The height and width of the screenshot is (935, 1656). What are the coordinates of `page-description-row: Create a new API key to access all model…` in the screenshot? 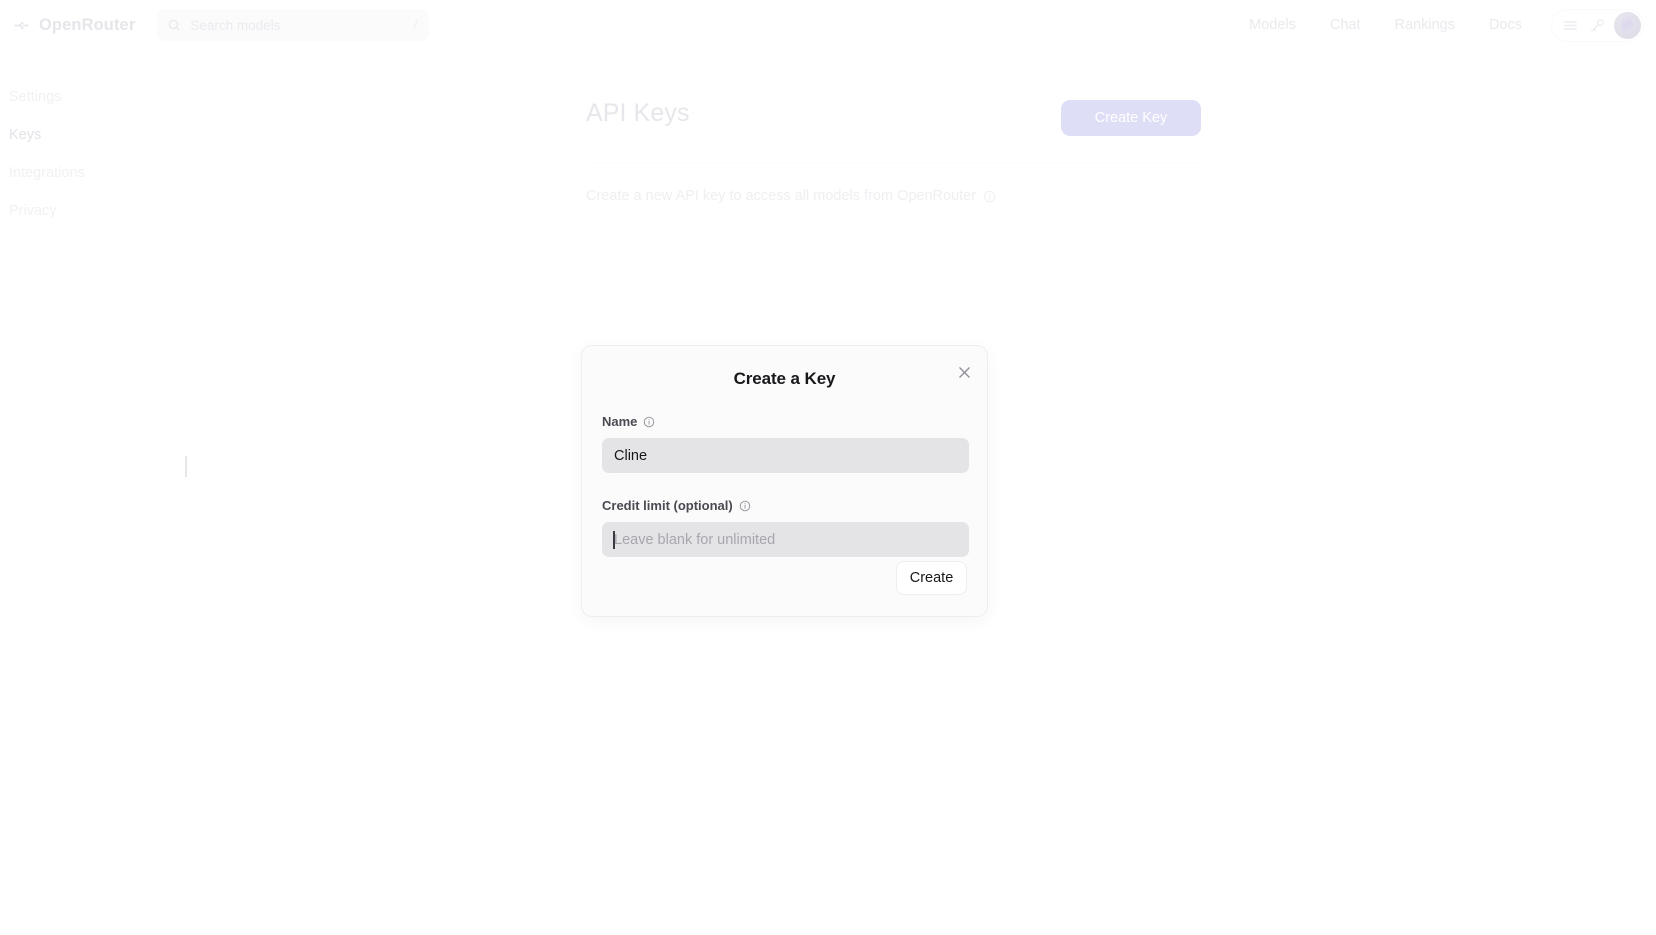 It's located at (893, 196).